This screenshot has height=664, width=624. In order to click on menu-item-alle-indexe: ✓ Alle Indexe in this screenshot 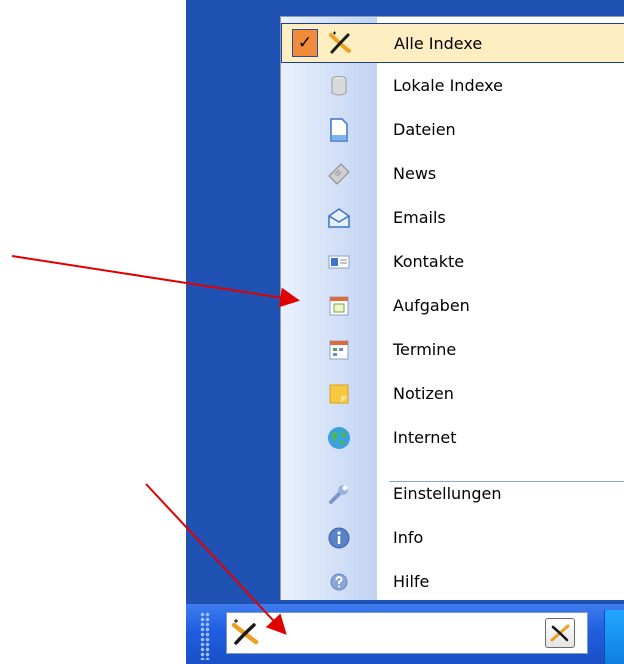, I will do `click(452, 43)`.